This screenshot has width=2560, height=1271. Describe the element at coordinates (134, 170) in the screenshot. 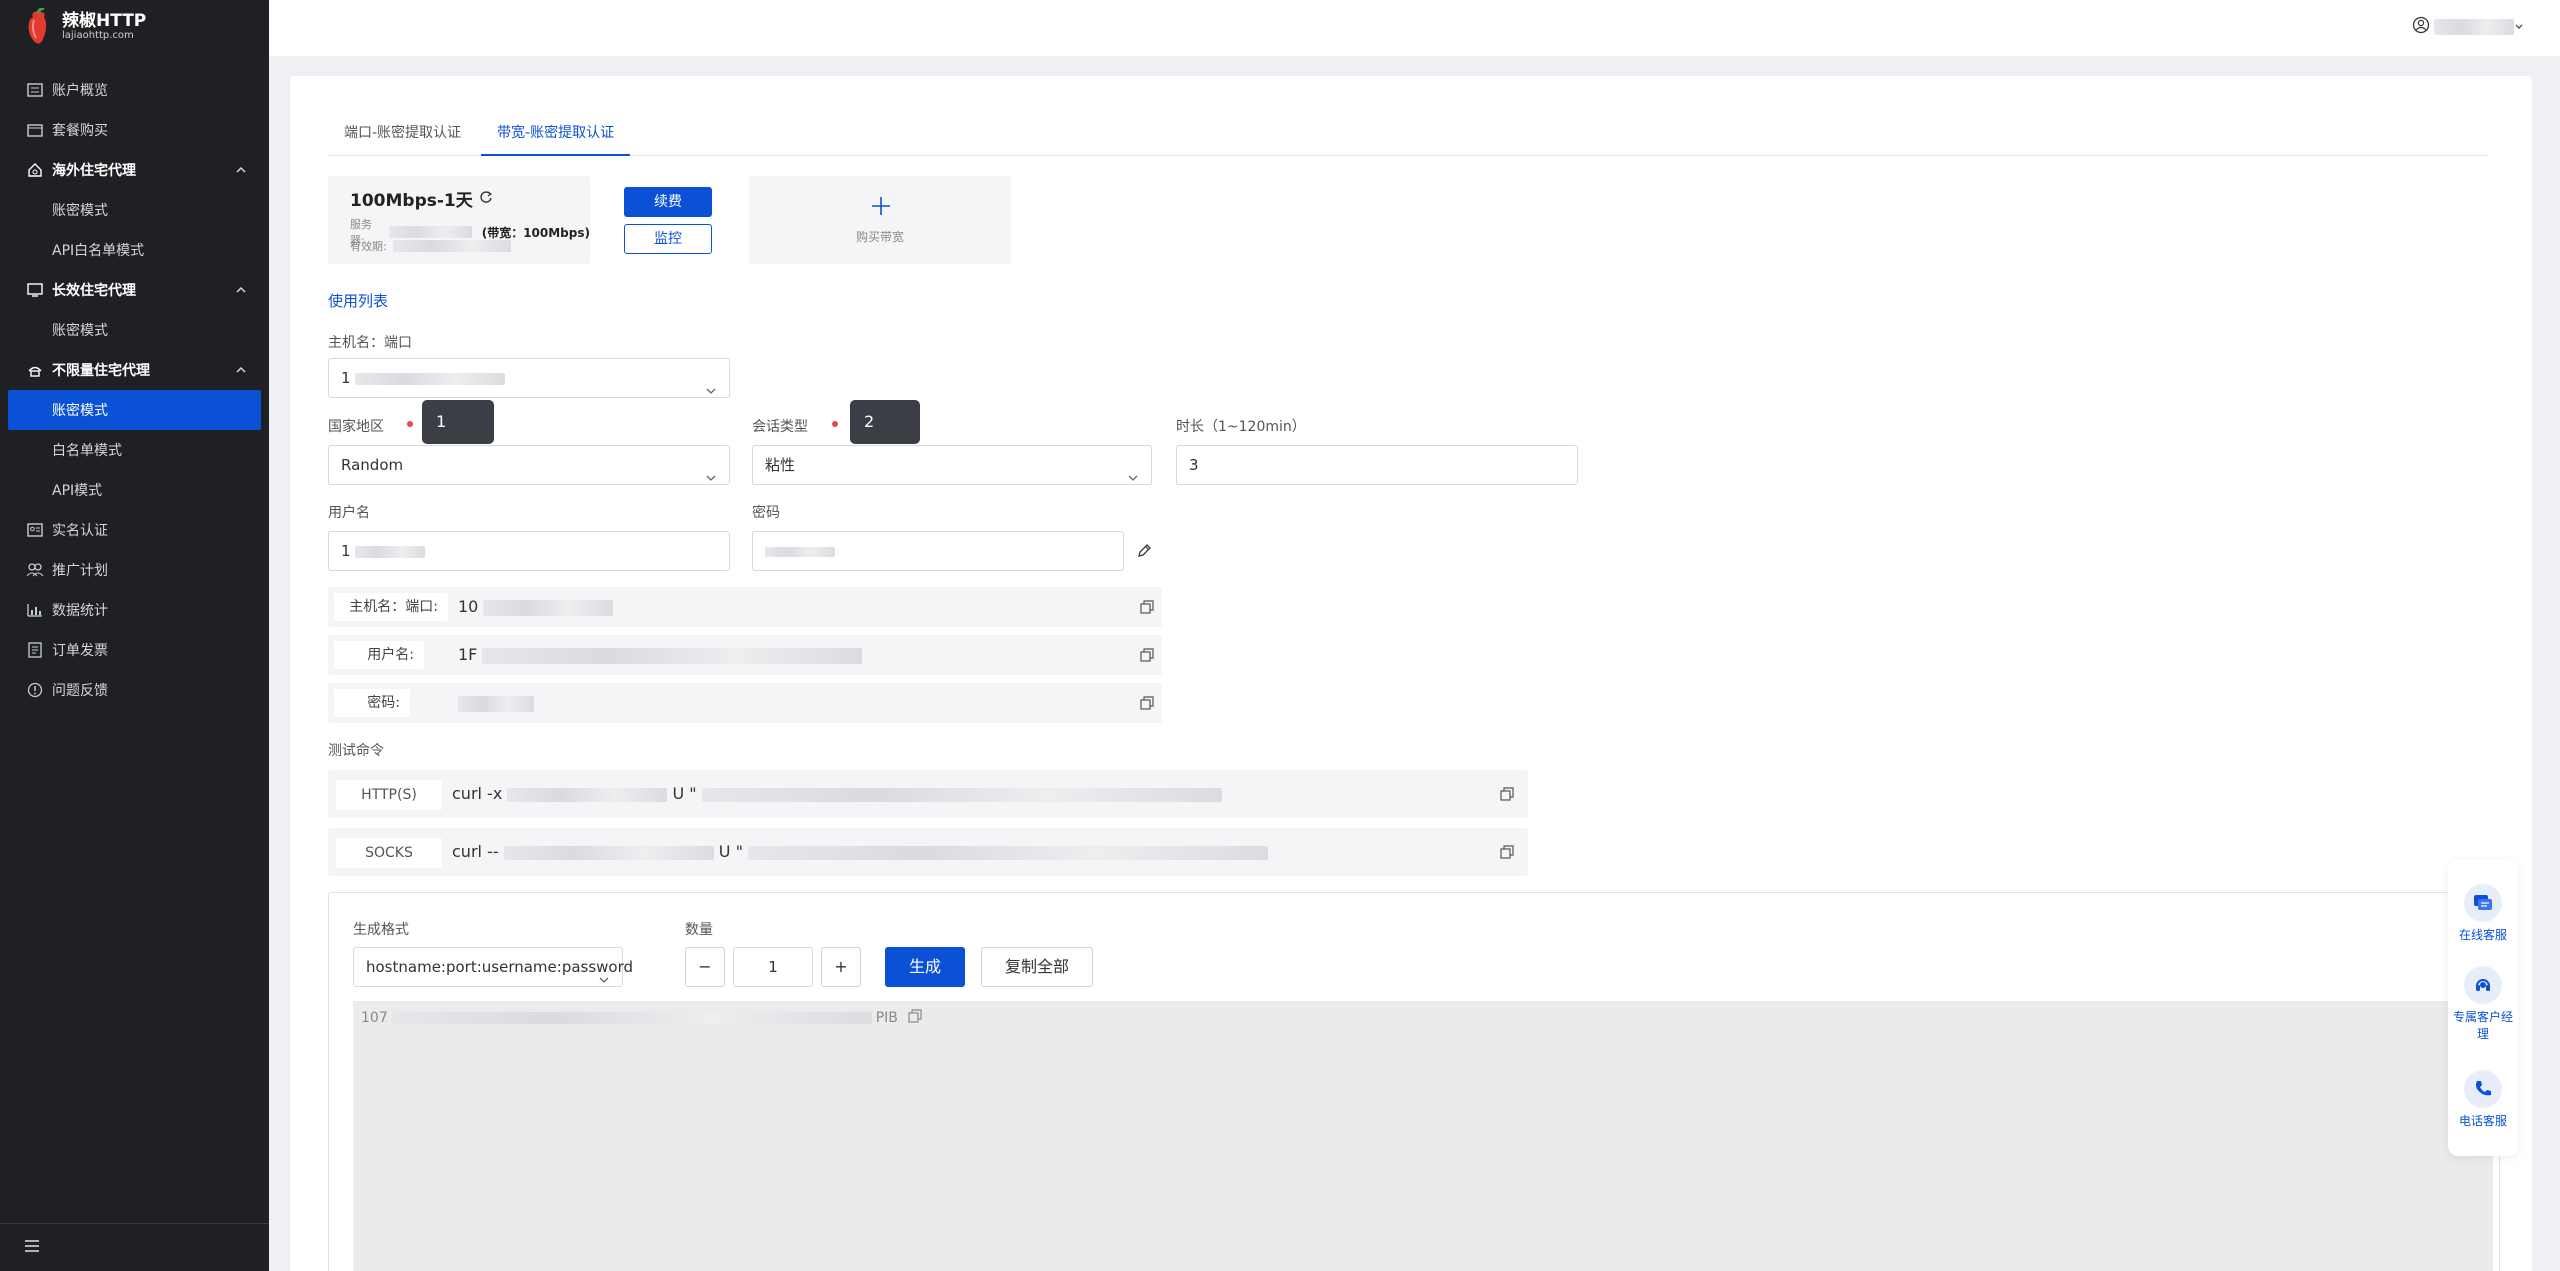

I see `sidebar-group-overseas: 海外住宅代理` at that location.